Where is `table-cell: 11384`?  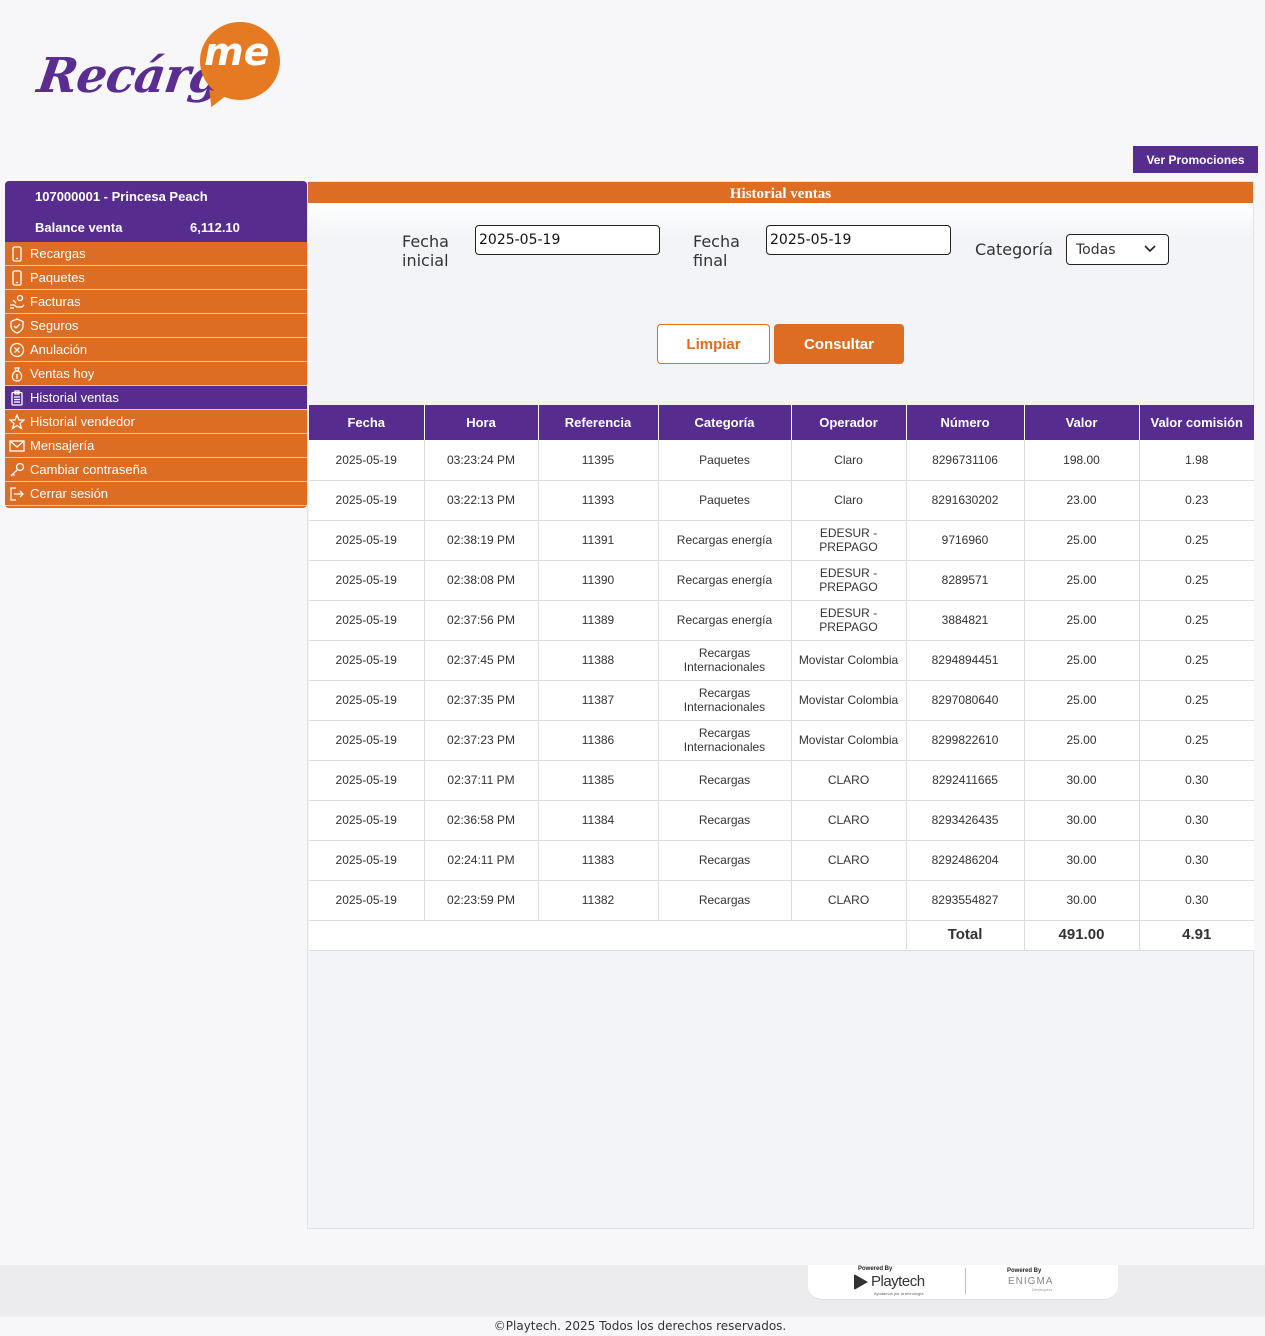
table-cell: 11384 is located at coordinates (598, 820).